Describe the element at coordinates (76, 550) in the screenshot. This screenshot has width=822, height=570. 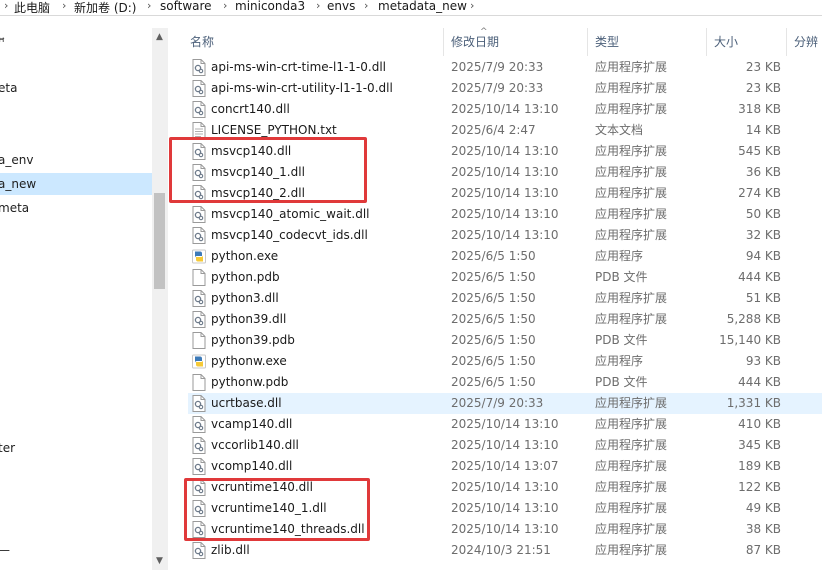
I see `nav-item: —` at that location.